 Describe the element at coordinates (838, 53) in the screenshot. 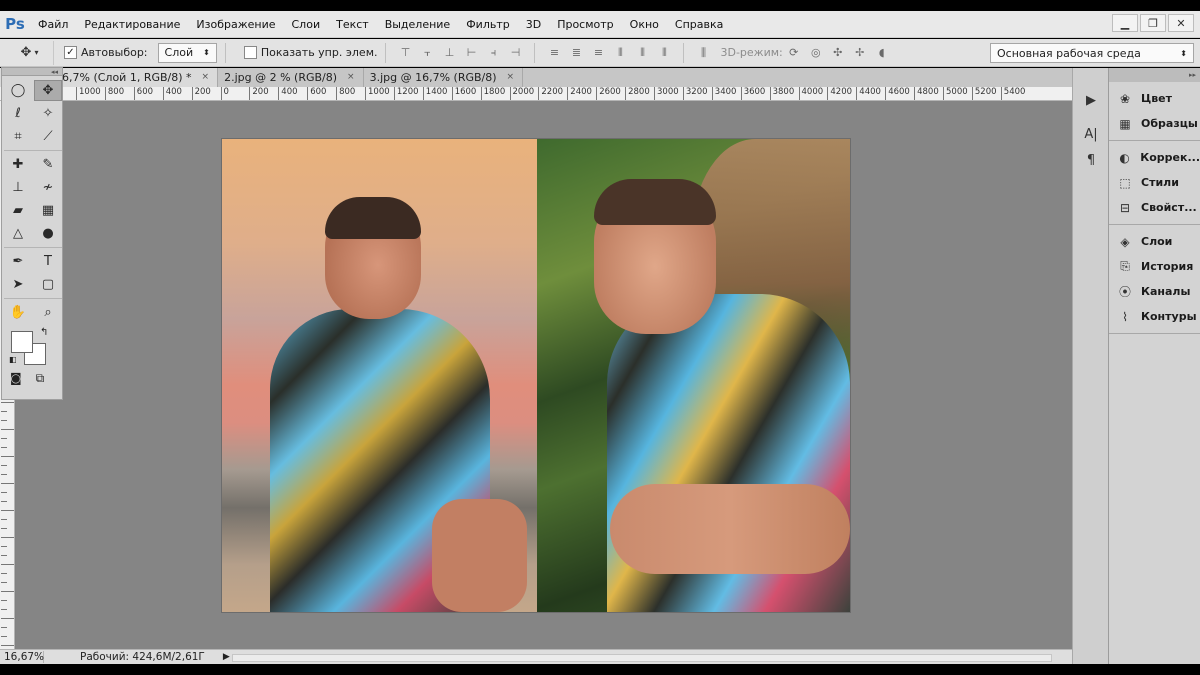

I see `drag-3d-icon: ✣` at that location.